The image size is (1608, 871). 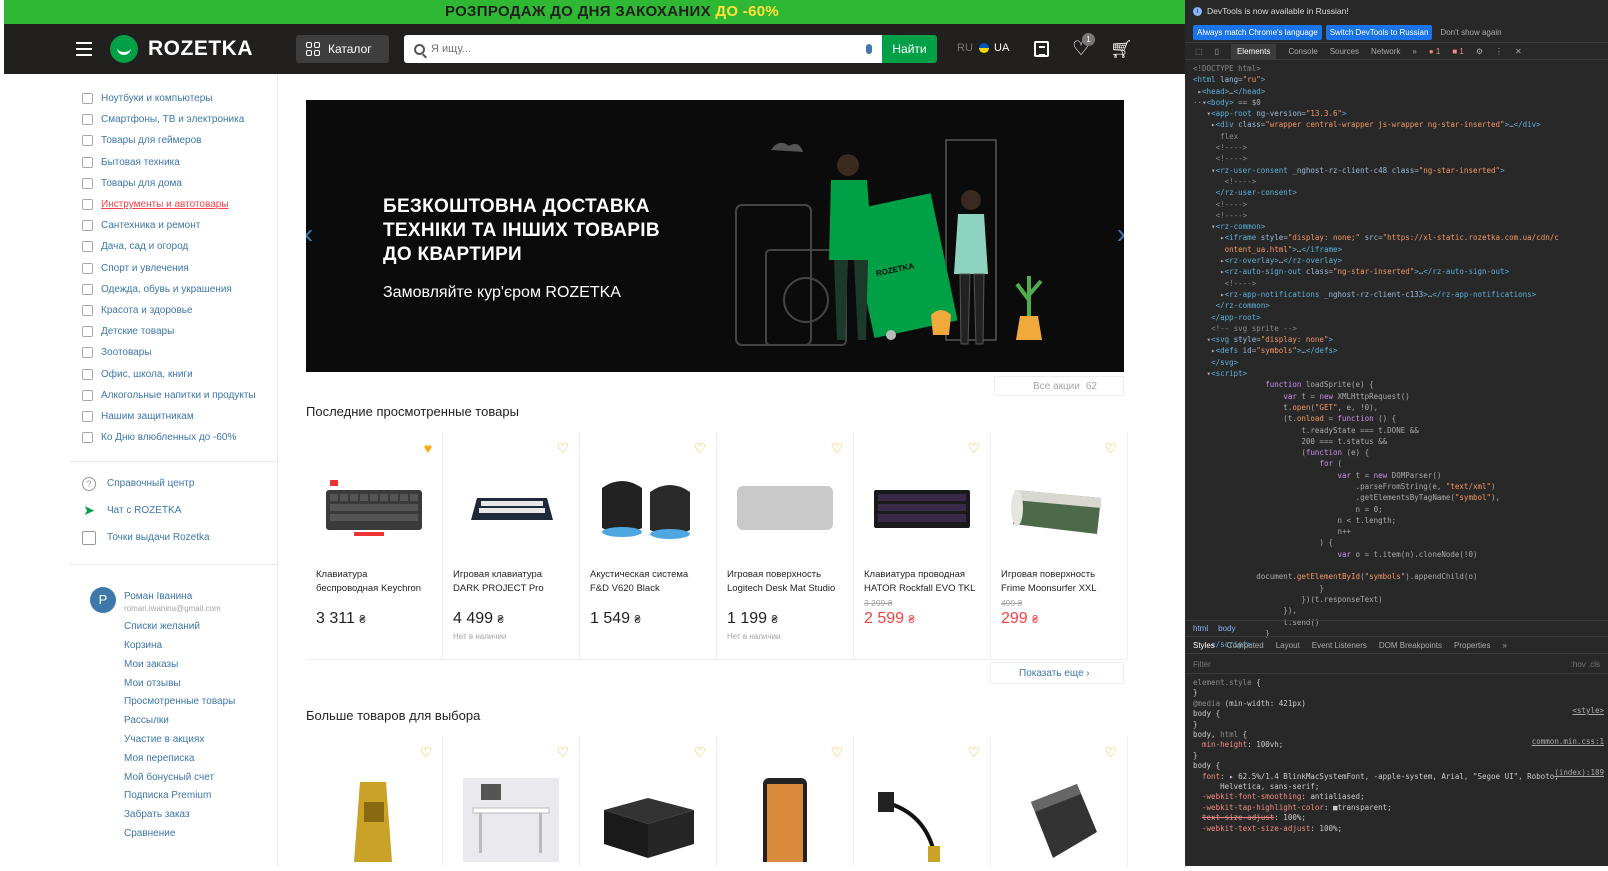 I want to click on sidebar-category: Нашим защитникам, so click(x=173, y=416).